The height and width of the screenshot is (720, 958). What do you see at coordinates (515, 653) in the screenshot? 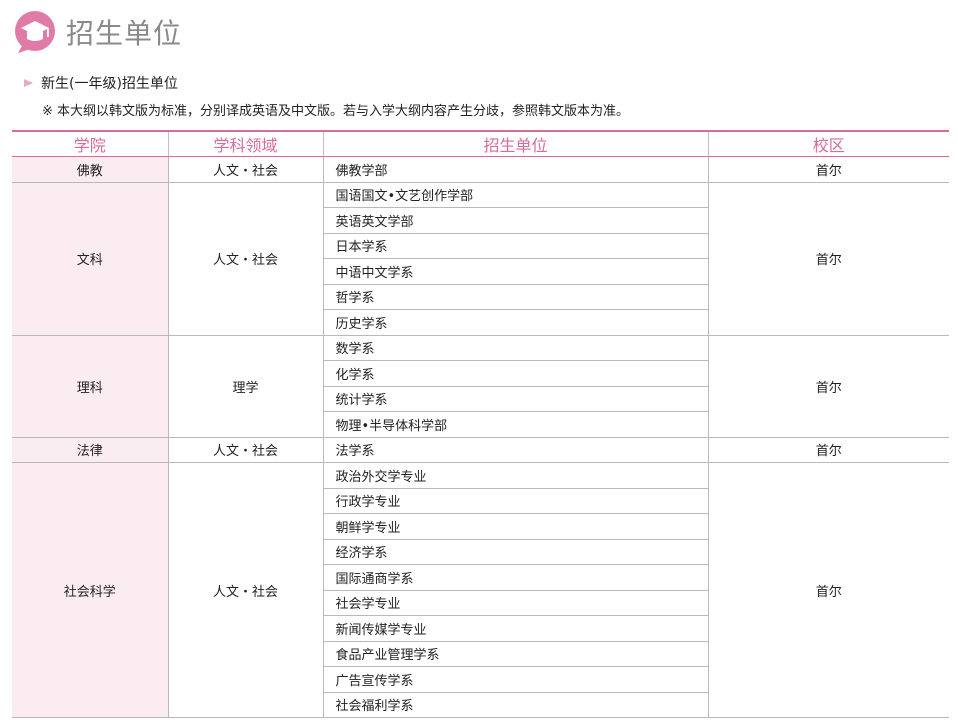
I see `unit-cell: 食品产业管理学系` at bounding box center [515, 653].